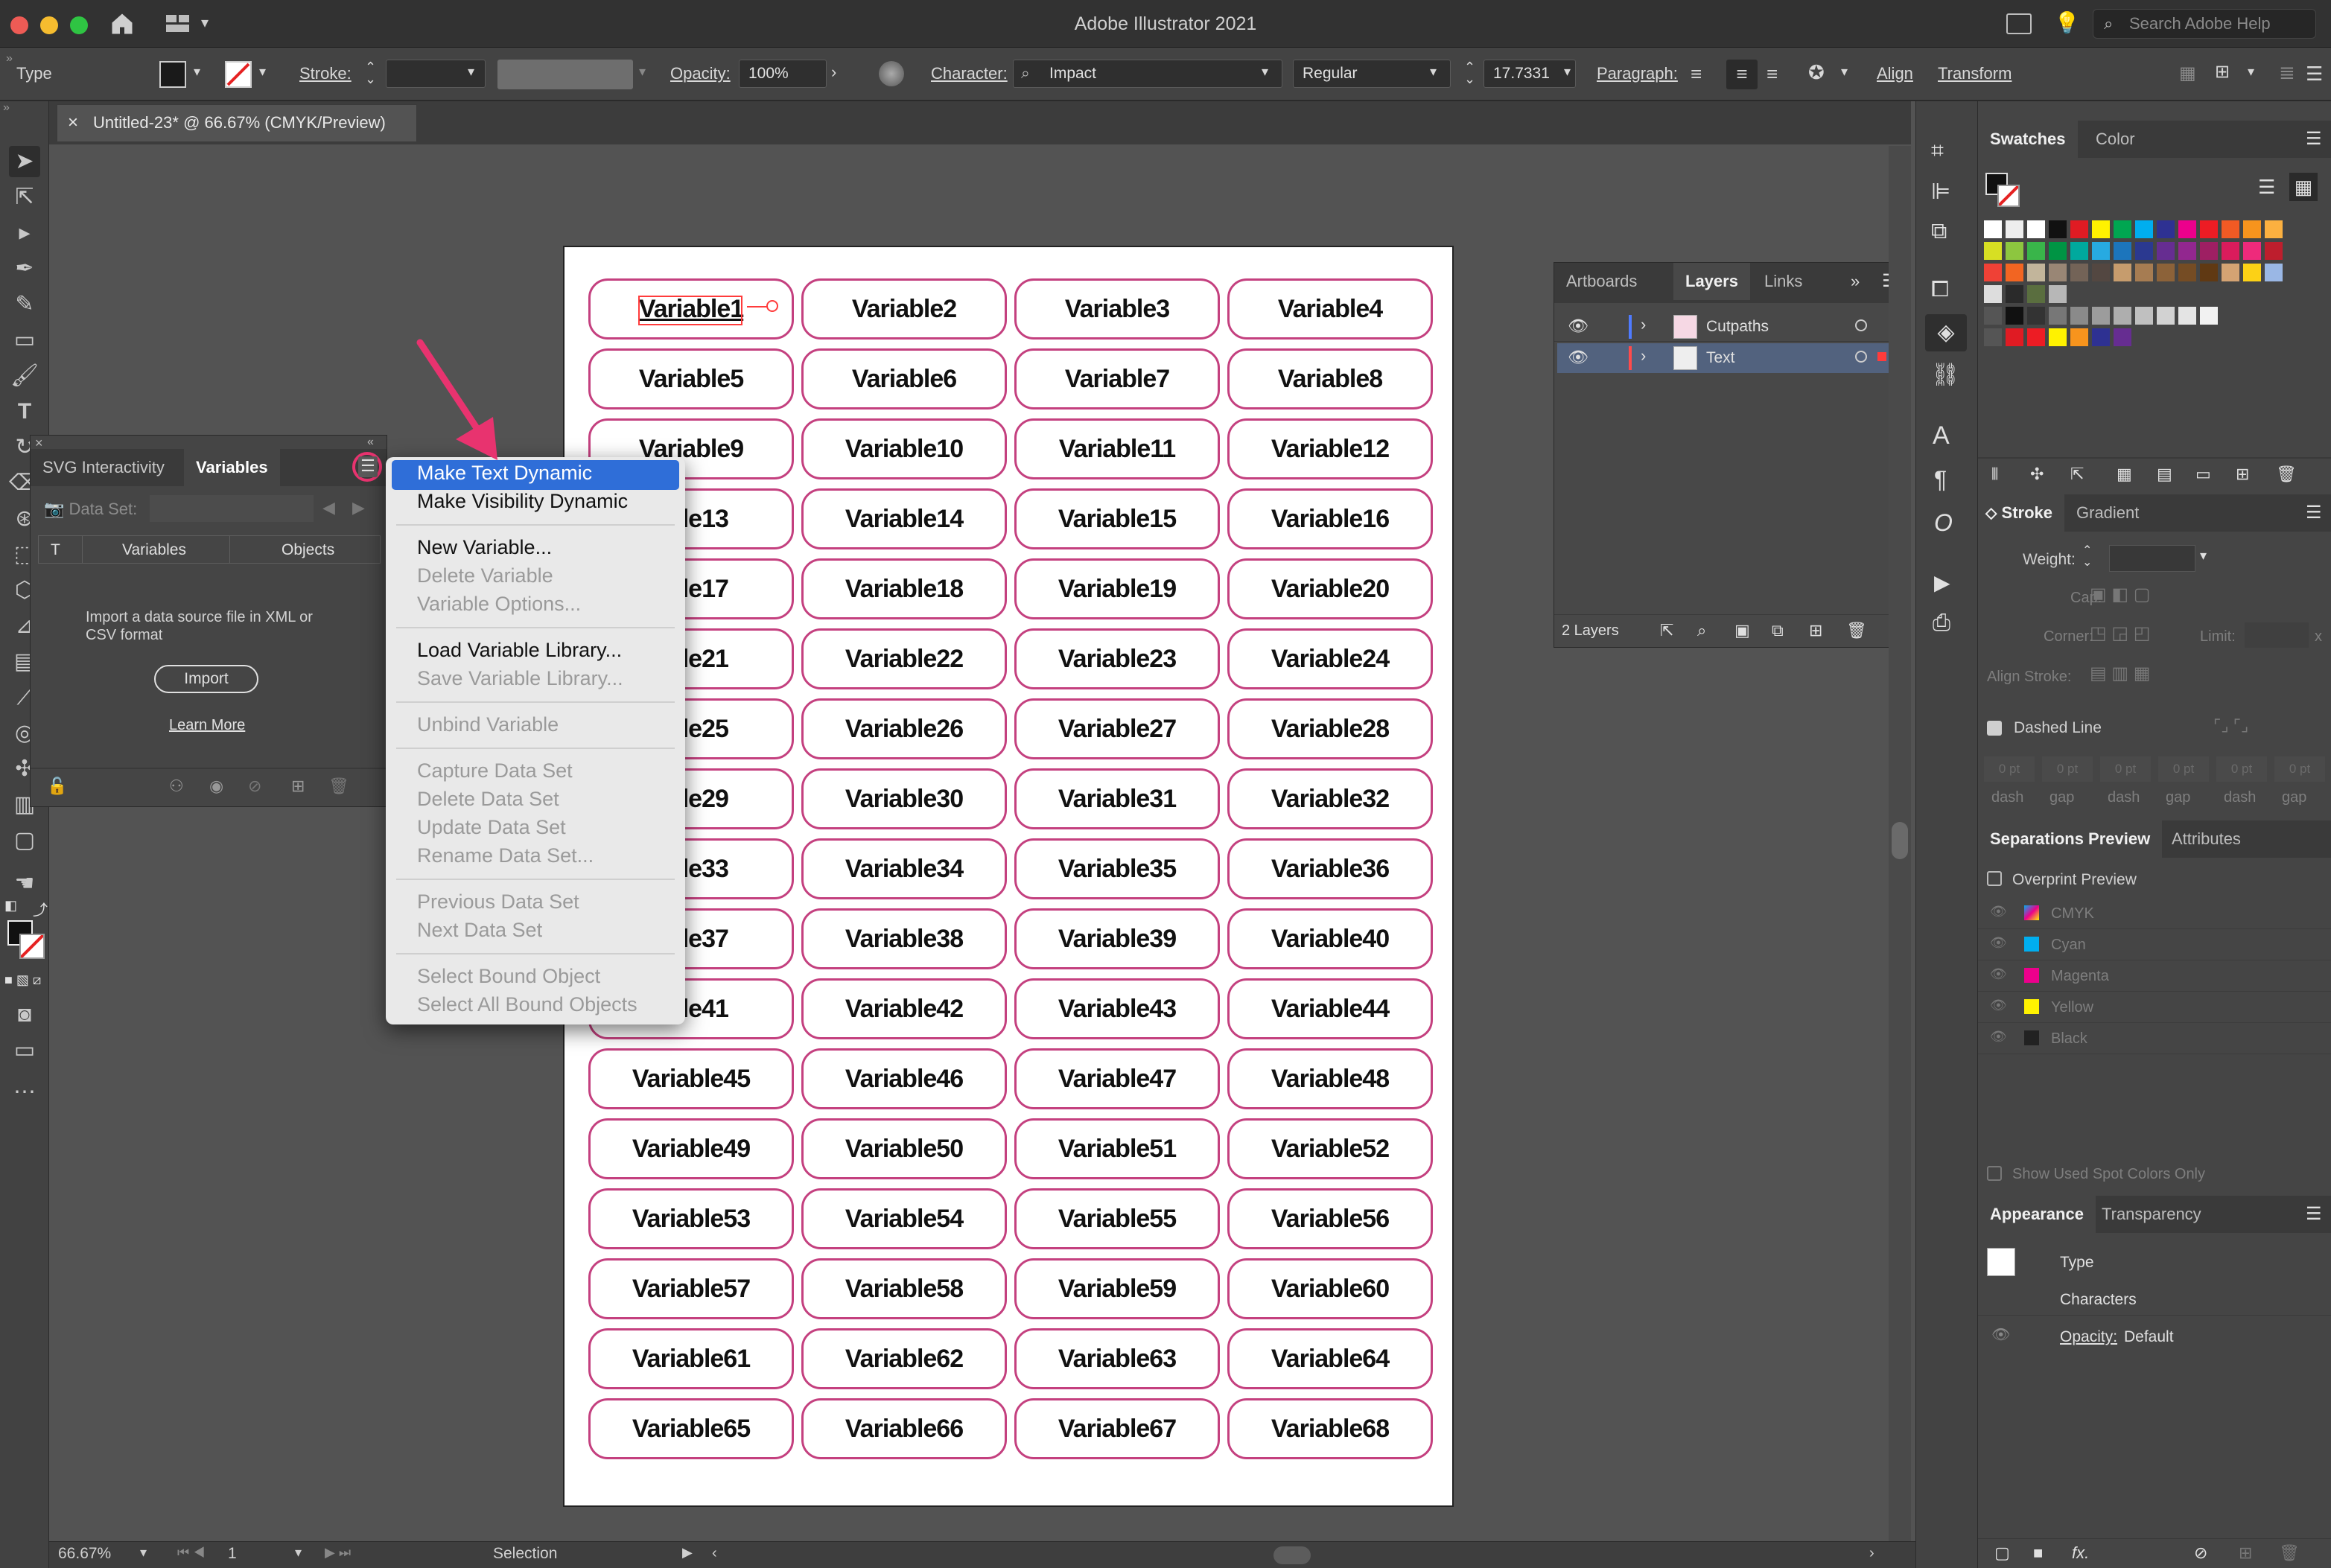 The width and height of the screenshot is (2331, 1568). I want to click on variable-text-box: Variable5, so click(691, 378).